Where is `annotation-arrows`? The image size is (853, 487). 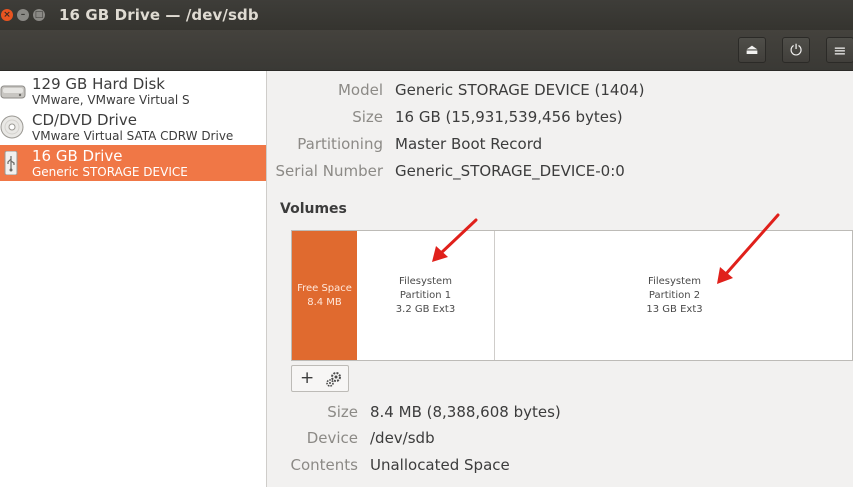
annotation-arrows is located at coordinates (606, 248).